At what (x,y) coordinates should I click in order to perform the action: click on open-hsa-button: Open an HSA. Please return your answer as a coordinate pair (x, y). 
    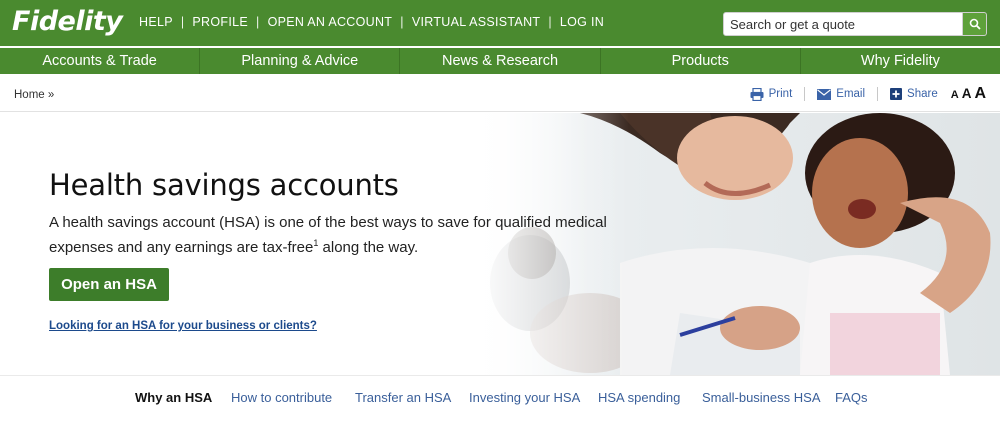
    Looking at the image, I should click on (109, 284).